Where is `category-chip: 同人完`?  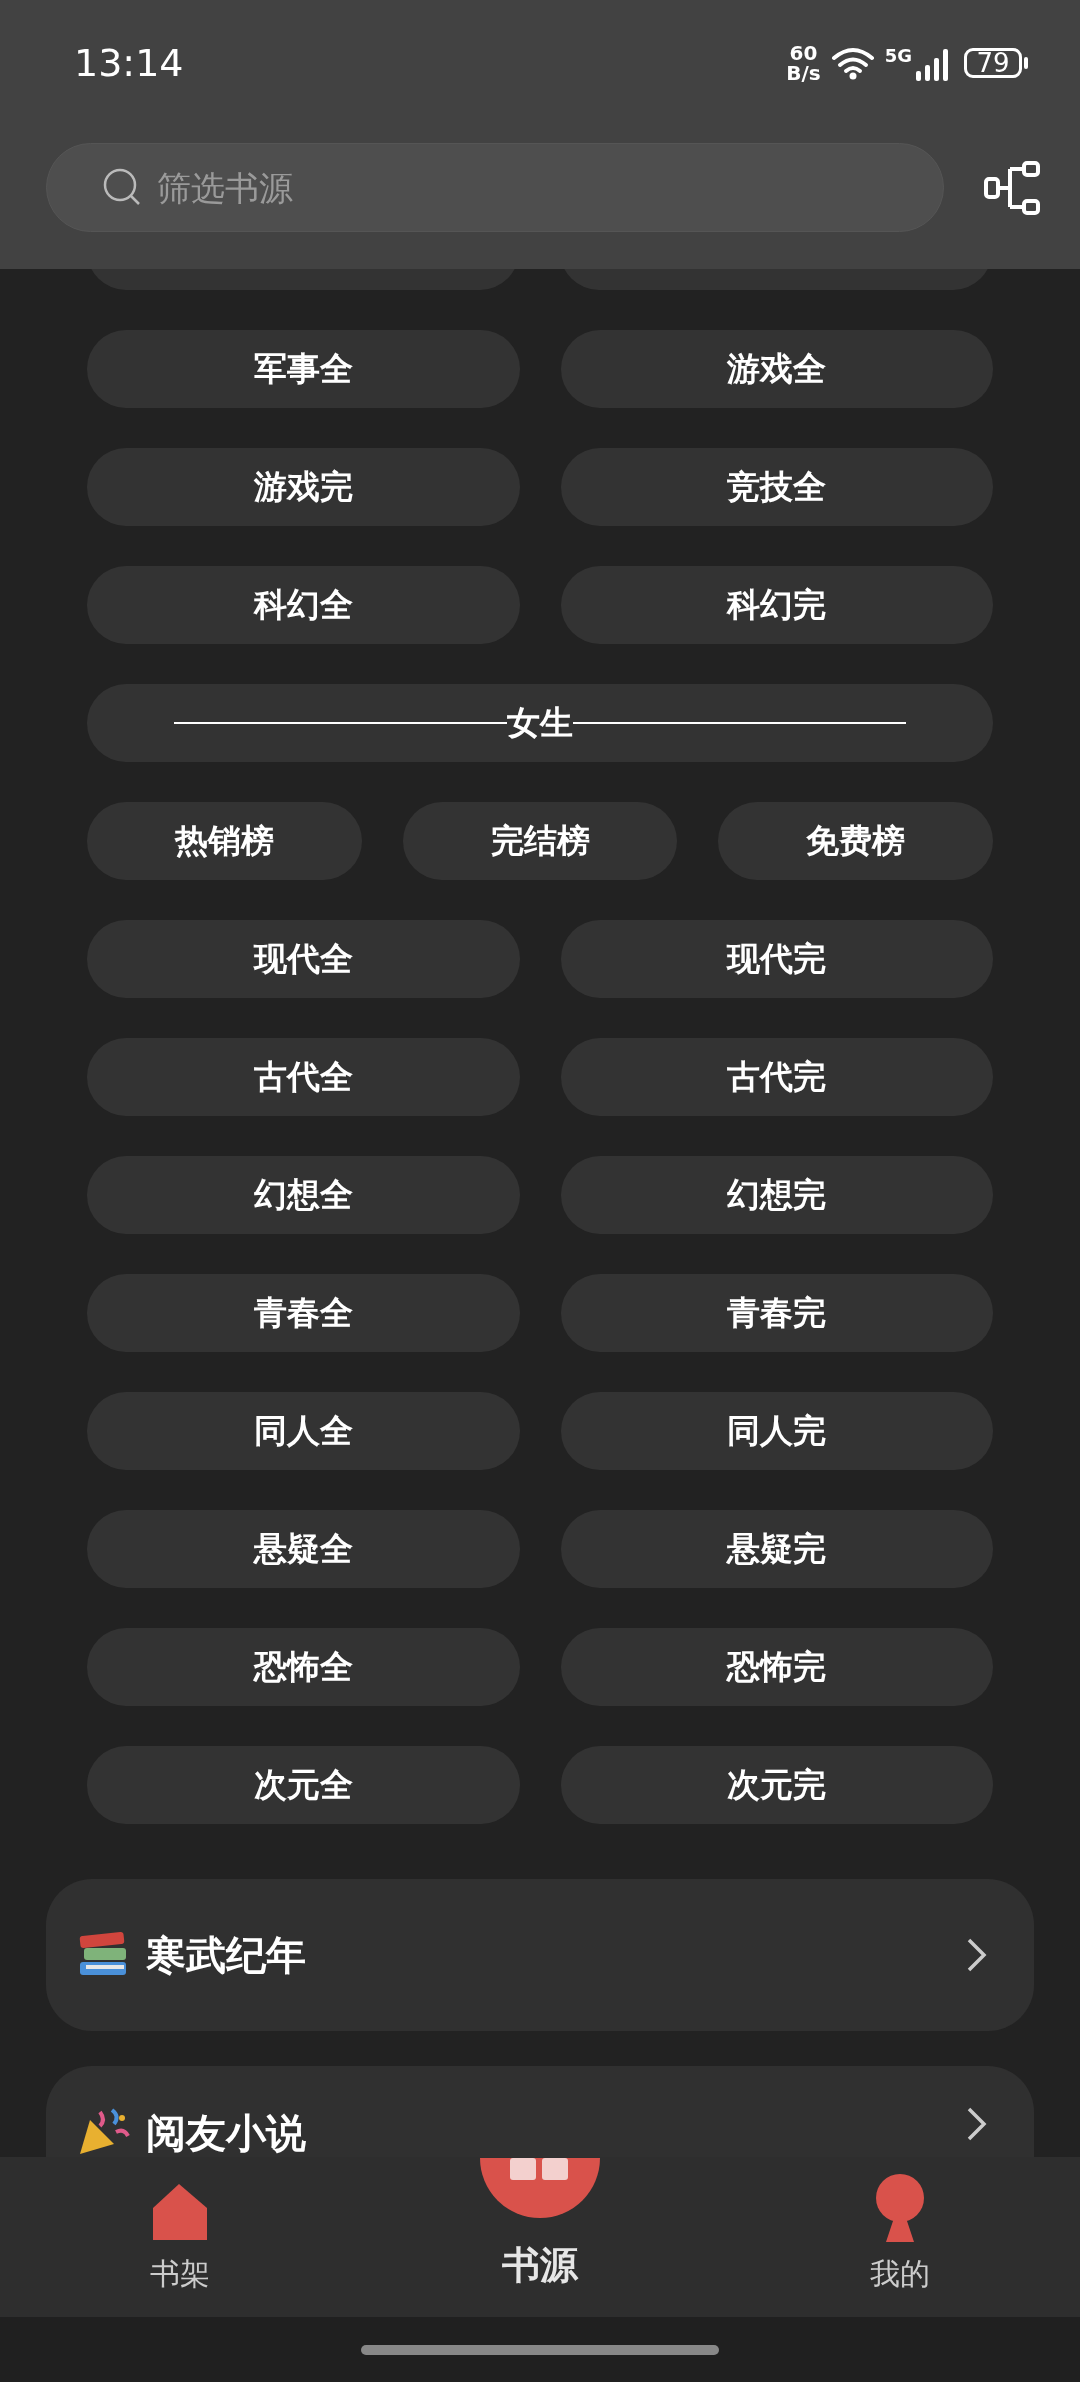 category-chip: 同人完 is located at coordinates (776, 1431).